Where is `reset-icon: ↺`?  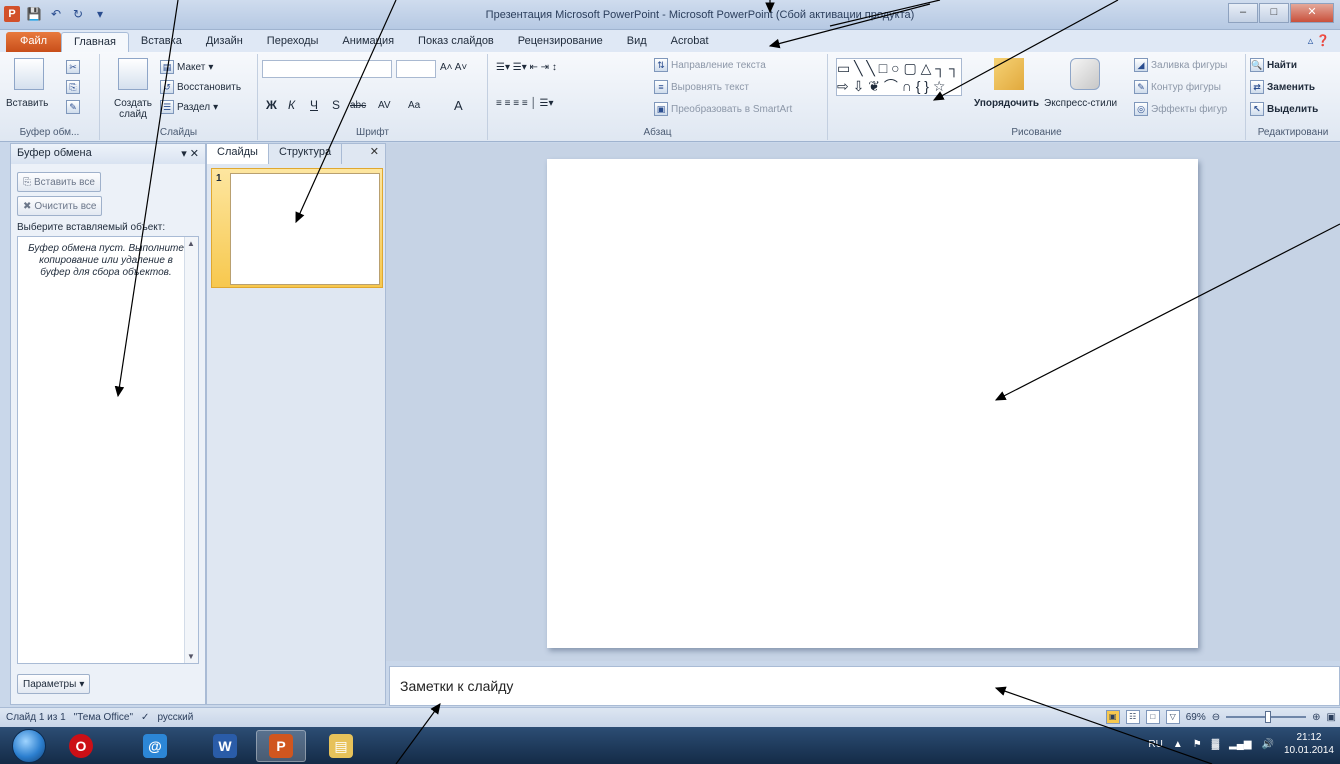
reset-icon: ↺ is located at coordinates (167, 87).